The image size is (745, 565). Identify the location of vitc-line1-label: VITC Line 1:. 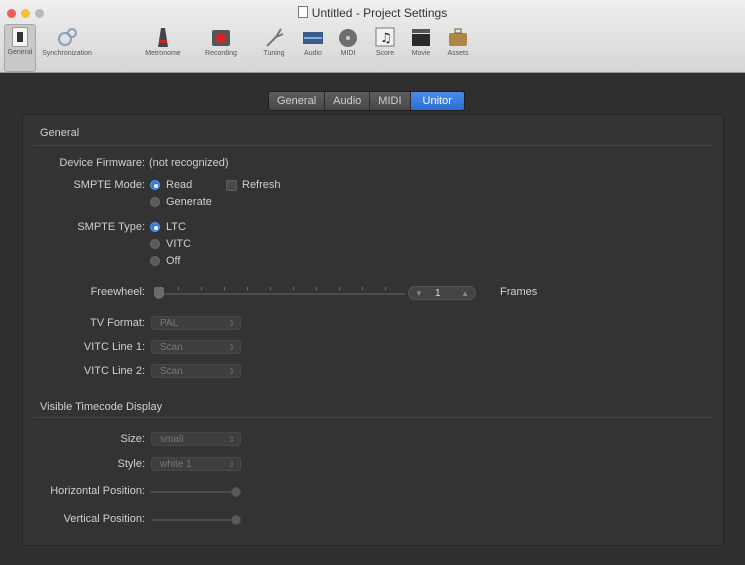
(114, 347).